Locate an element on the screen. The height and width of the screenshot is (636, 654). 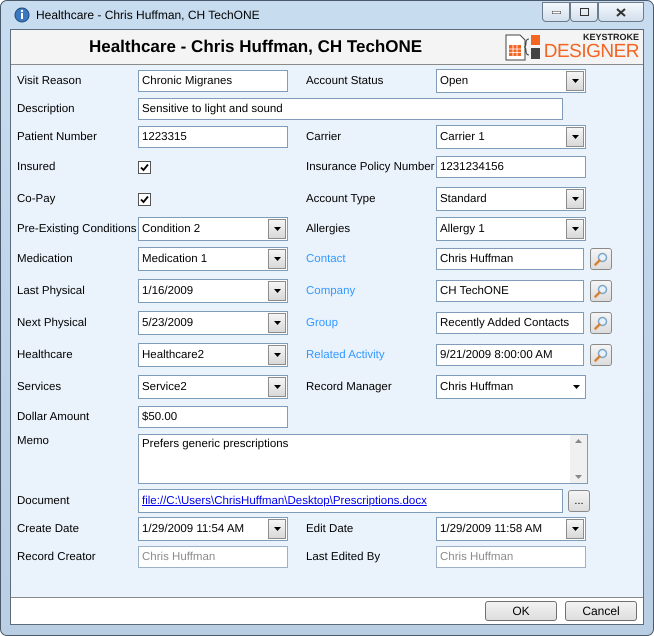
dropdown-field: Open is located at coordinates (511, 81).